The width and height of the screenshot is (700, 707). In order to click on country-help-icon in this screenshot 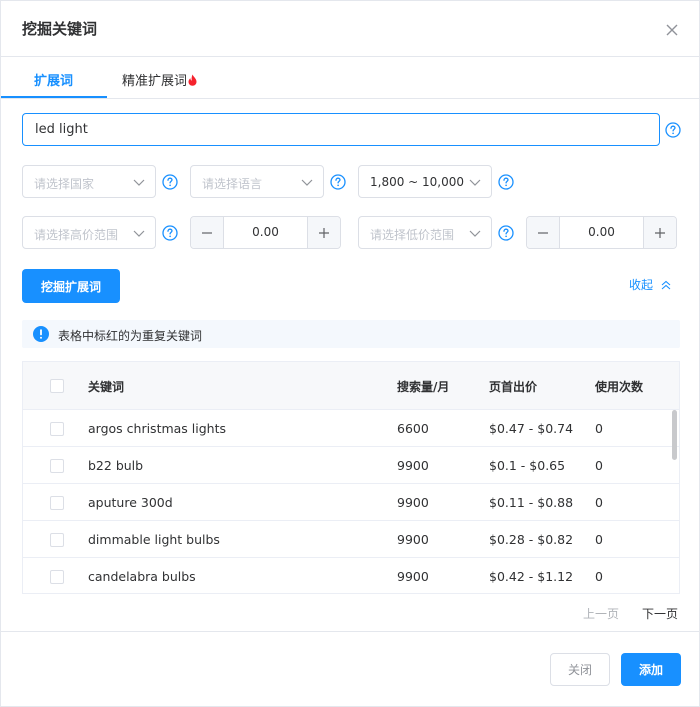, I will do `click(170, 182)`.